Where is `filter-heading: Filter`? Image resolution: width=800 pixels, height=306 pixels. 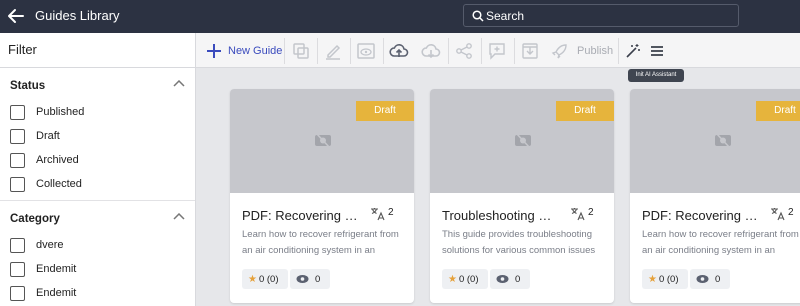 filter-heading: Filter is located at coordinates (97, 50).